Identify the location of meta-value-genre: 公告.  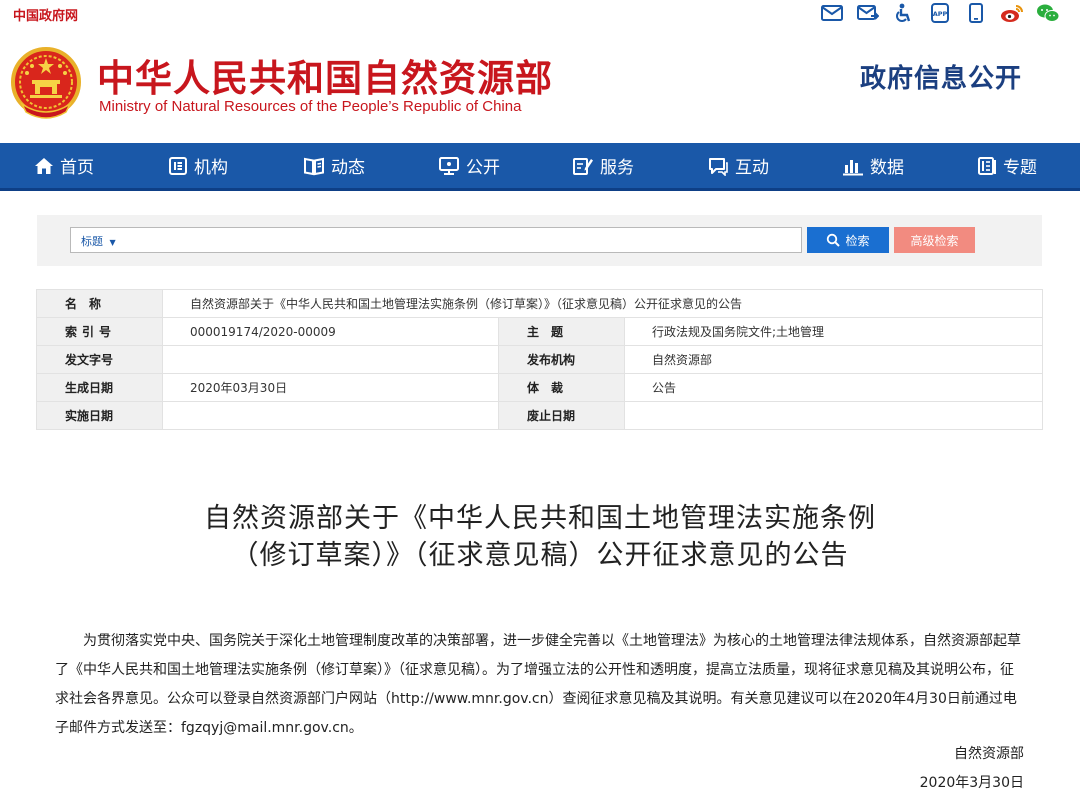
(833, 387).